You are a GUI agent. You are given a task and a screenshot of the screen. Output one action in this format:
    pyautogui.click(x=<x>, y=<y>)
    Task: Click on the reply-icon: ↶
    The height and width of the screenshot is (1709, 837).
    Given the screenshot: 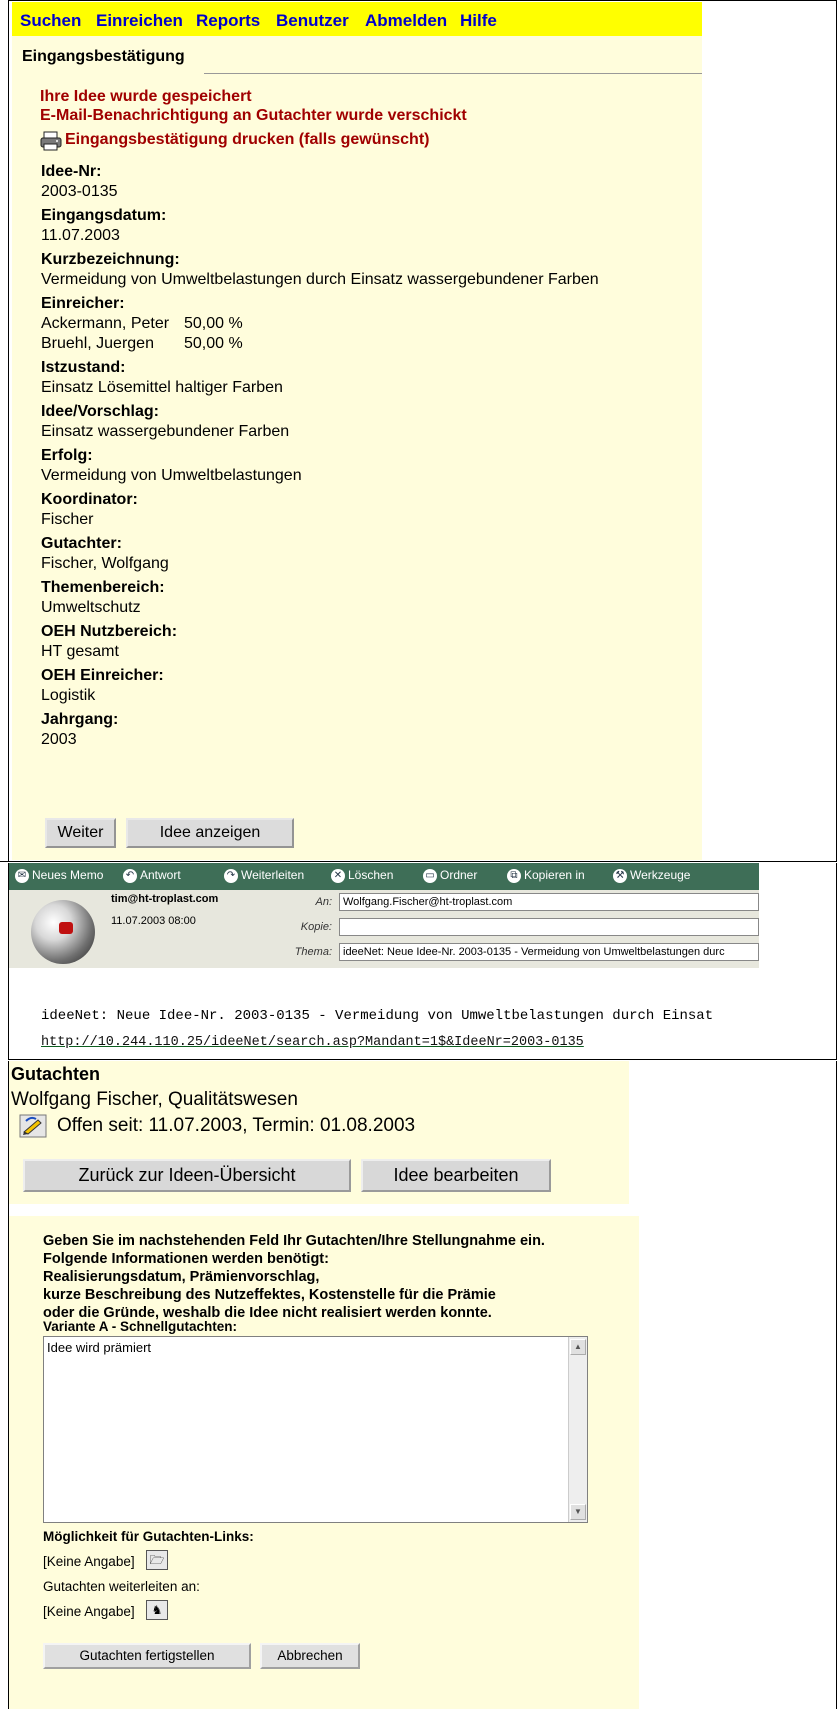 What is the action you would take?
    pyautogui.click(x=130, y=875)
    